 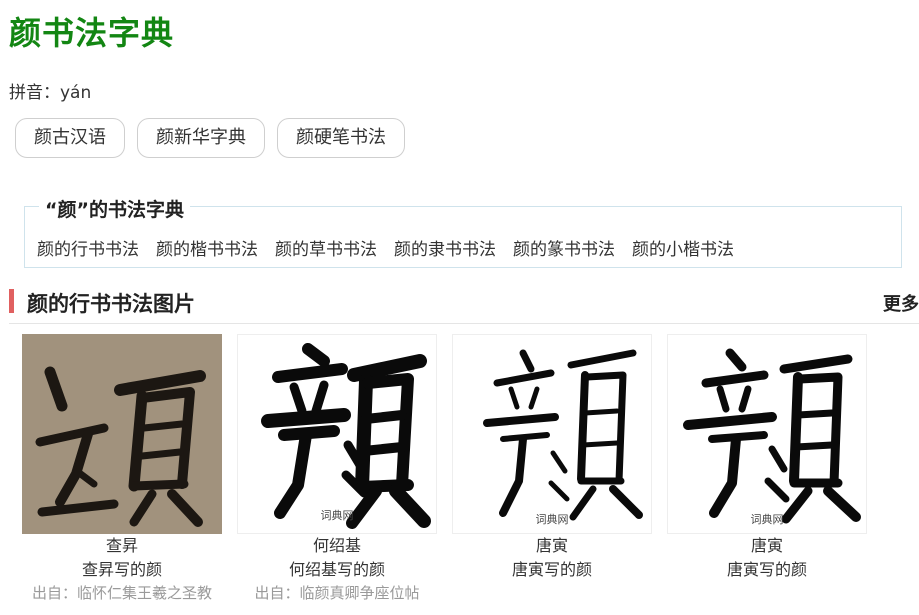 What do you see at coordinates (114, 208) in the screenshot?
I see `panel-title: “颜”的书法字典` at bounding box center [114, 208].